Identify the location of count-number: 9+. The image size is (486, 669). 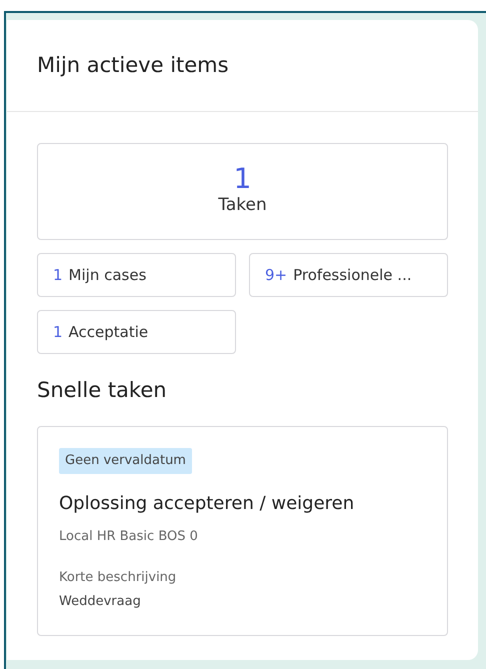
(276, 275).